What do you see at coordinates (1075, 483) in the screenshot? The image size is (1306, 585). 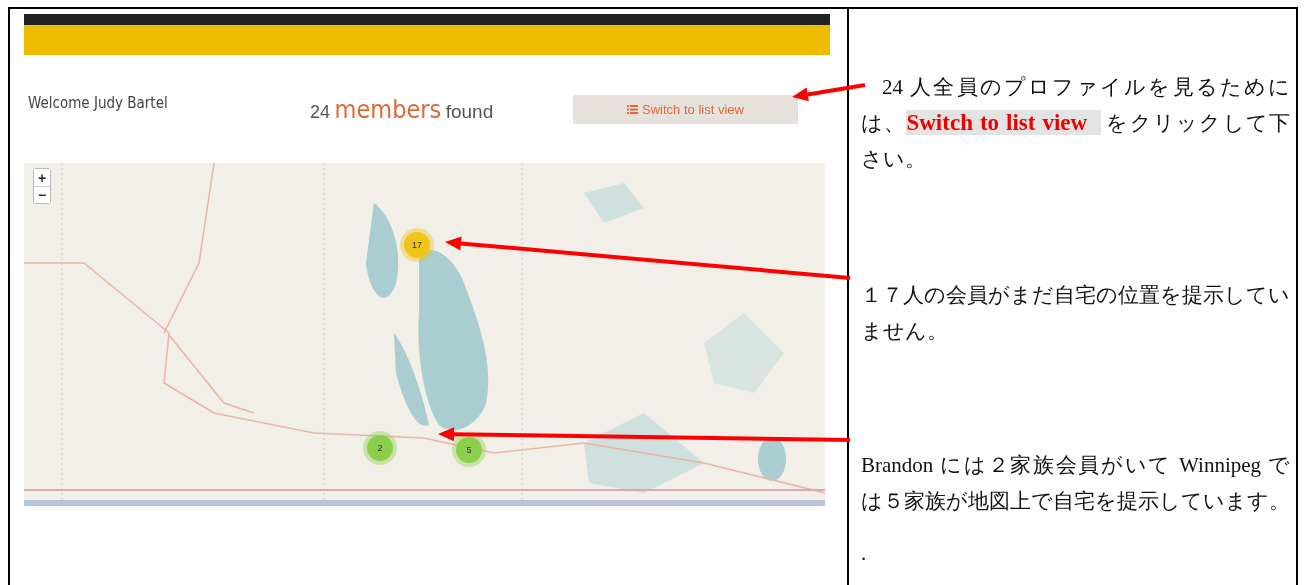 I see `annotation-text: Brandon には２家族会員がいて Winnipeg では５家族が地図上で自宅を提示しています。` at bounding box center [1075, 483].